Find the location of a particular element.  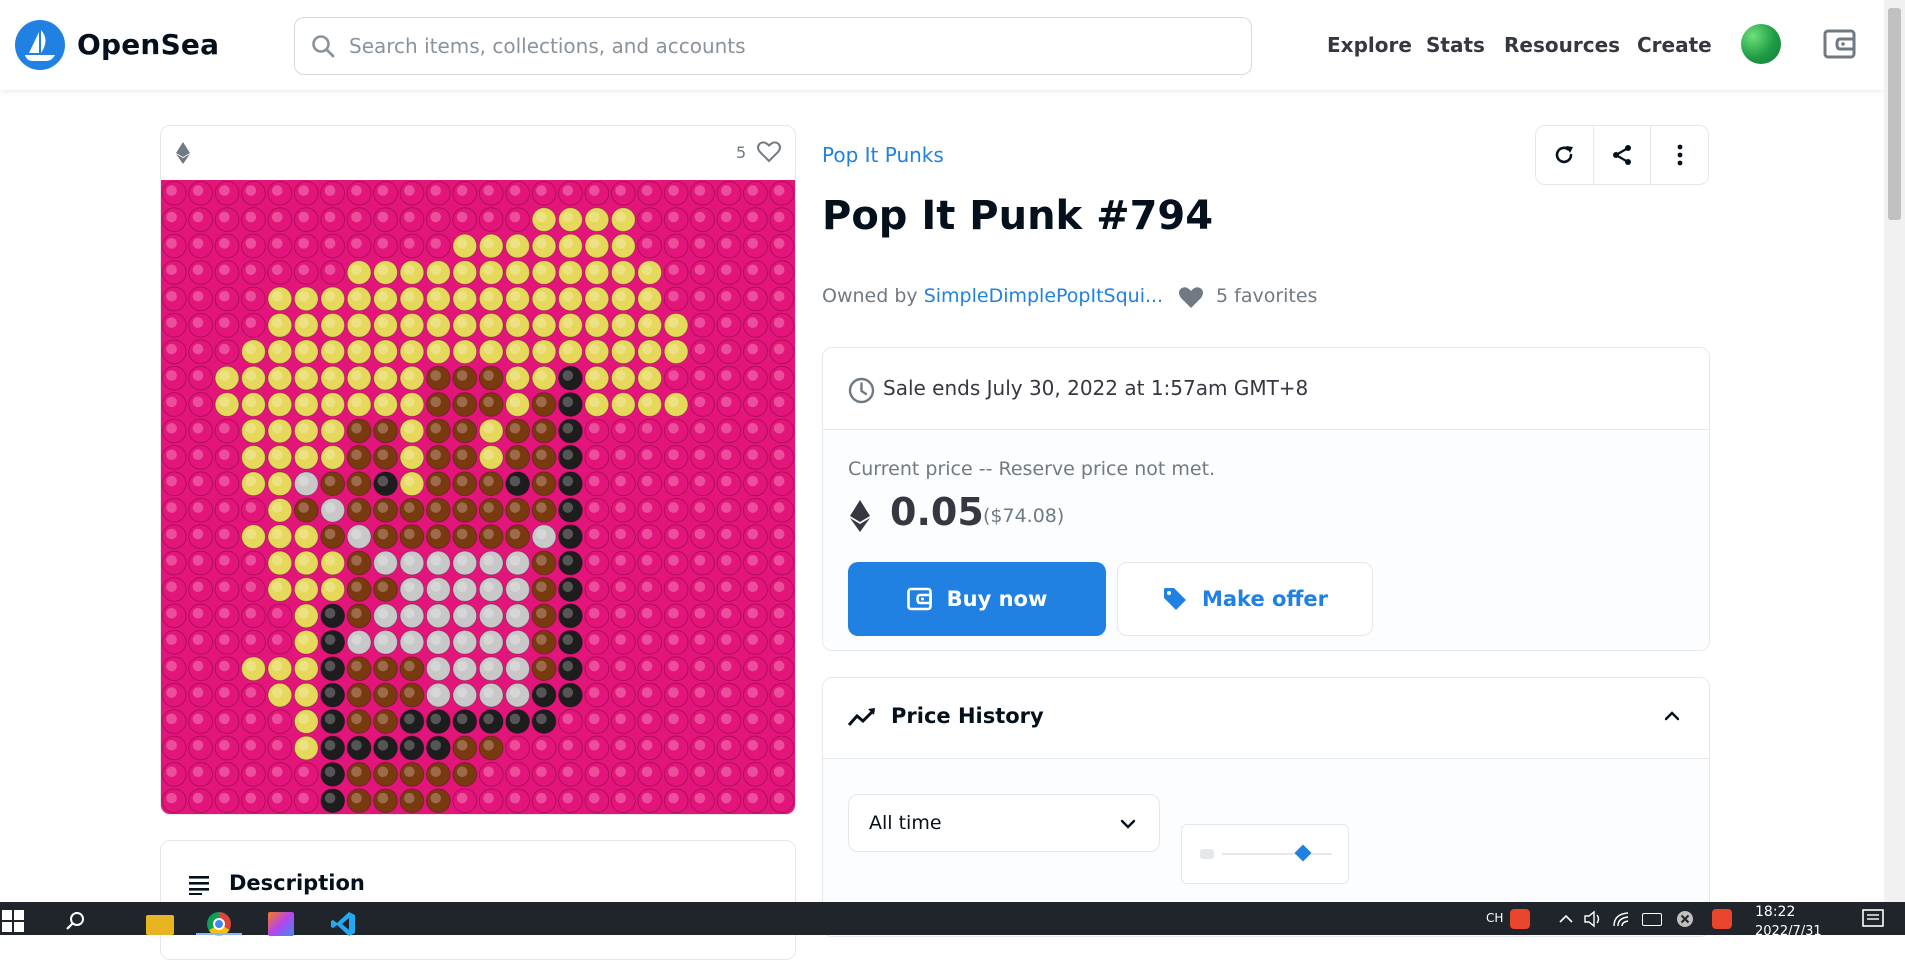

taskbar-date: 2022/7/31 is located at coordinates (1788, 931).